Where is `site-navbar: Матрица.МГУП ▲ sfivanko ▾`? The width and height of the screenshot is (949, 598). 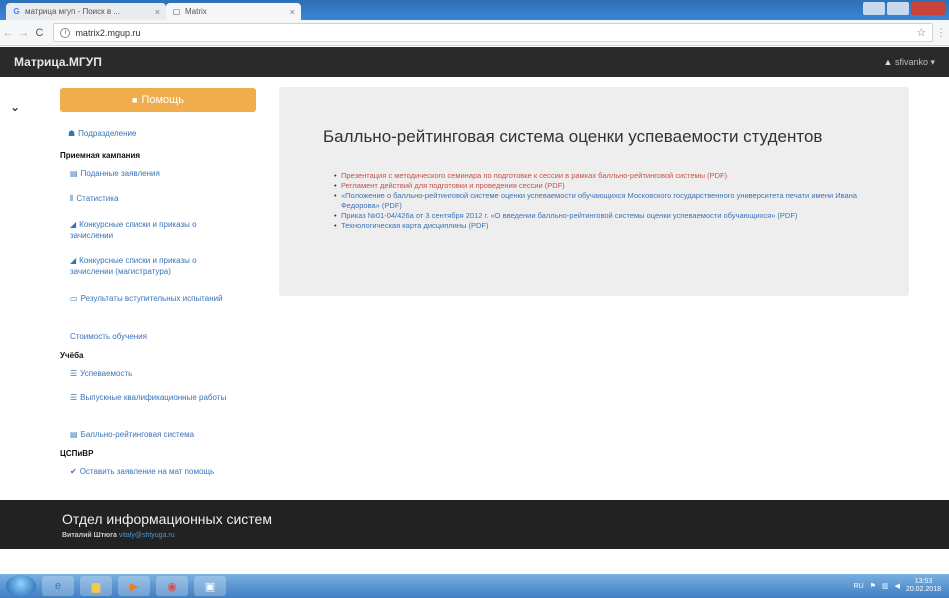 site-navbar: Матрица.МГУП ▲ sfivanko ▾ is located at coordinates (474, 62).